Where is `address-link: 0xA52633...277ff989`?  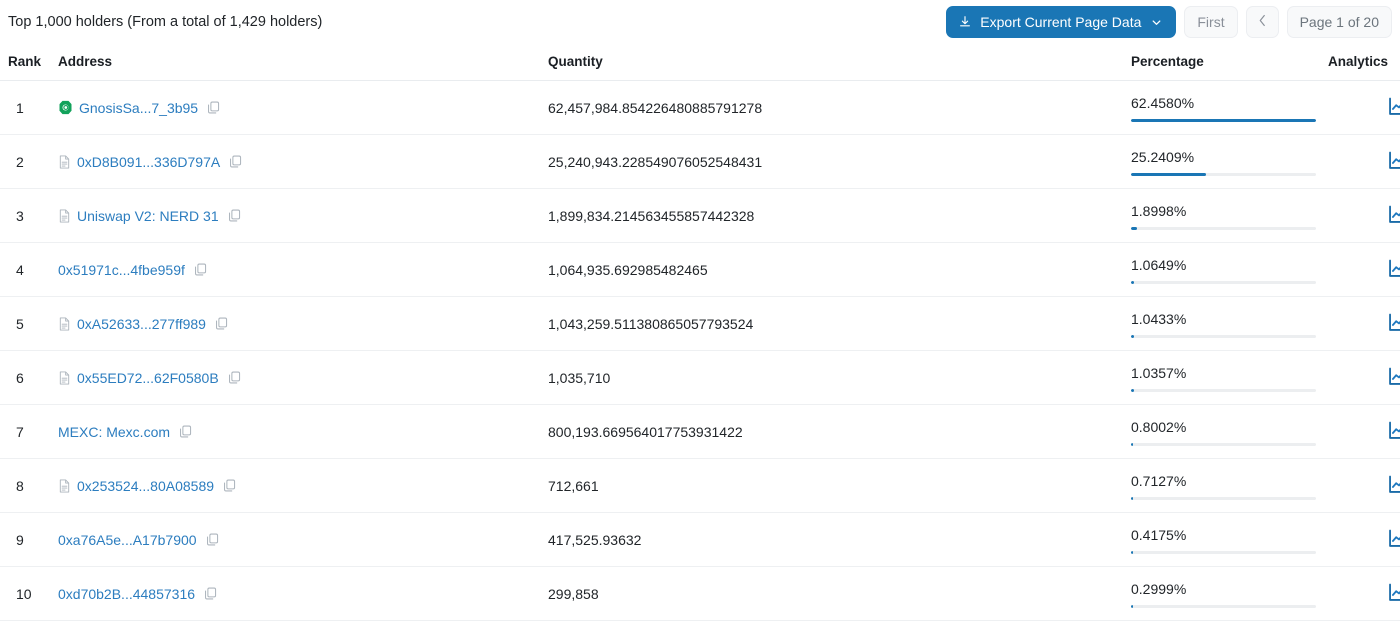 address-link: 0xA52633...277ff989 is located at coordinates (141, 324).